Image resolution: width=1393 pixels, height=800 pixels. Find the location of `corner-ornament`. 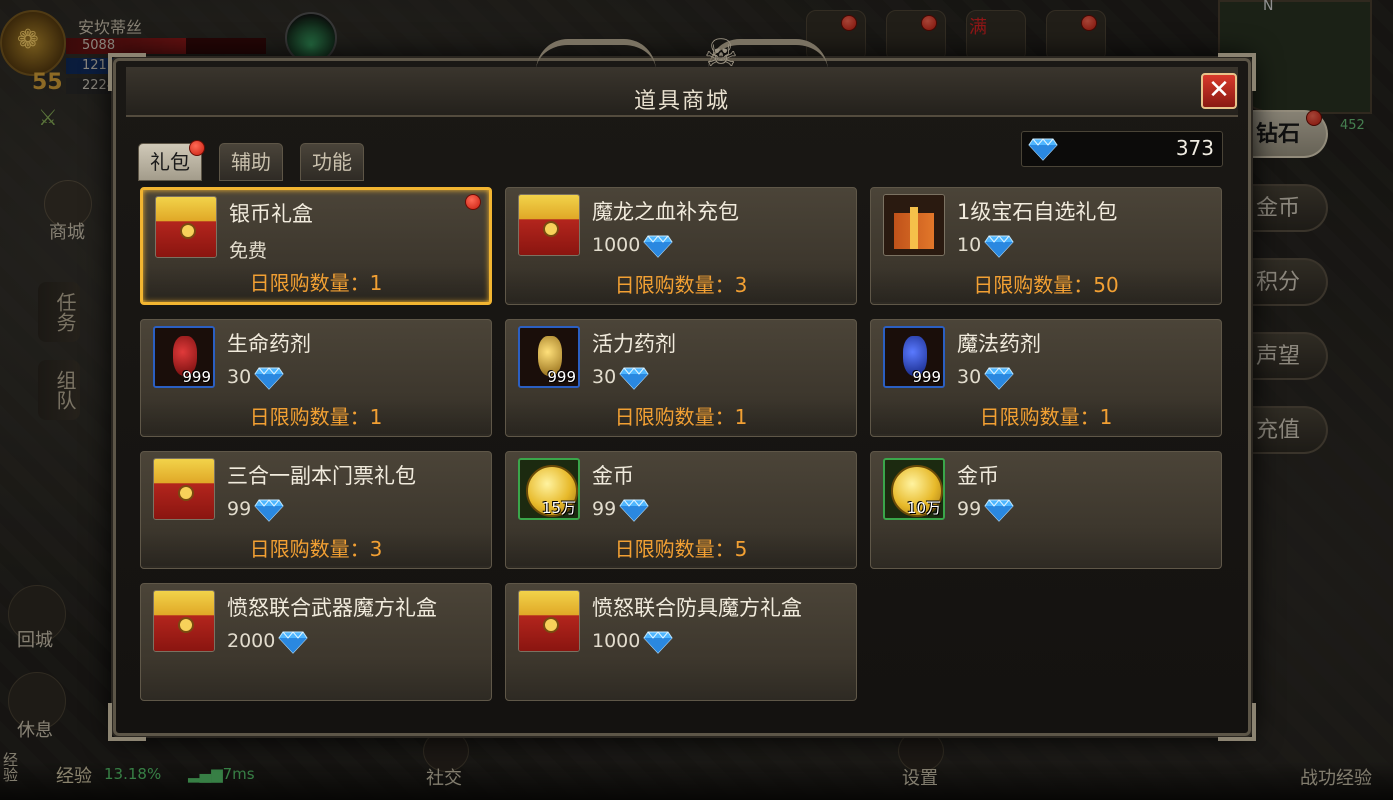

corner-ornament is located at coordinates (1237, 722).